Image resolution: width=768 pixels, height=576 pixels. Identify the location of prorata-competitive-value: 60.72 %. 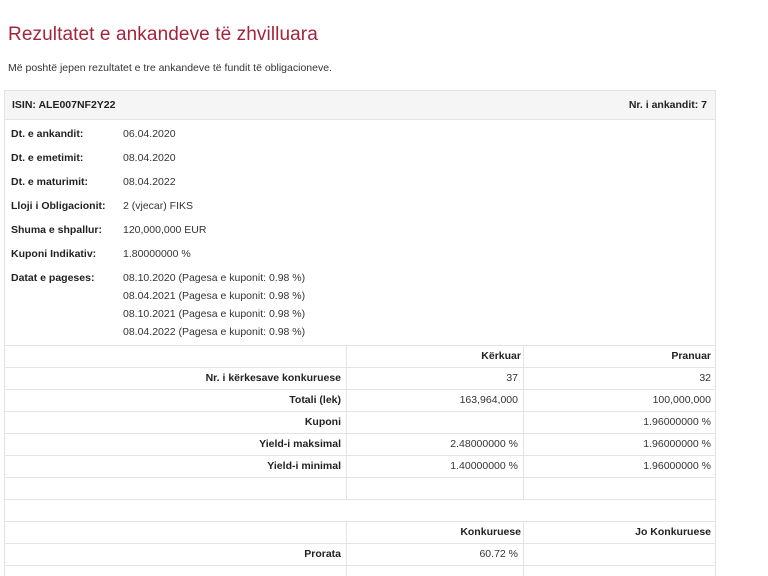
(498, 554).